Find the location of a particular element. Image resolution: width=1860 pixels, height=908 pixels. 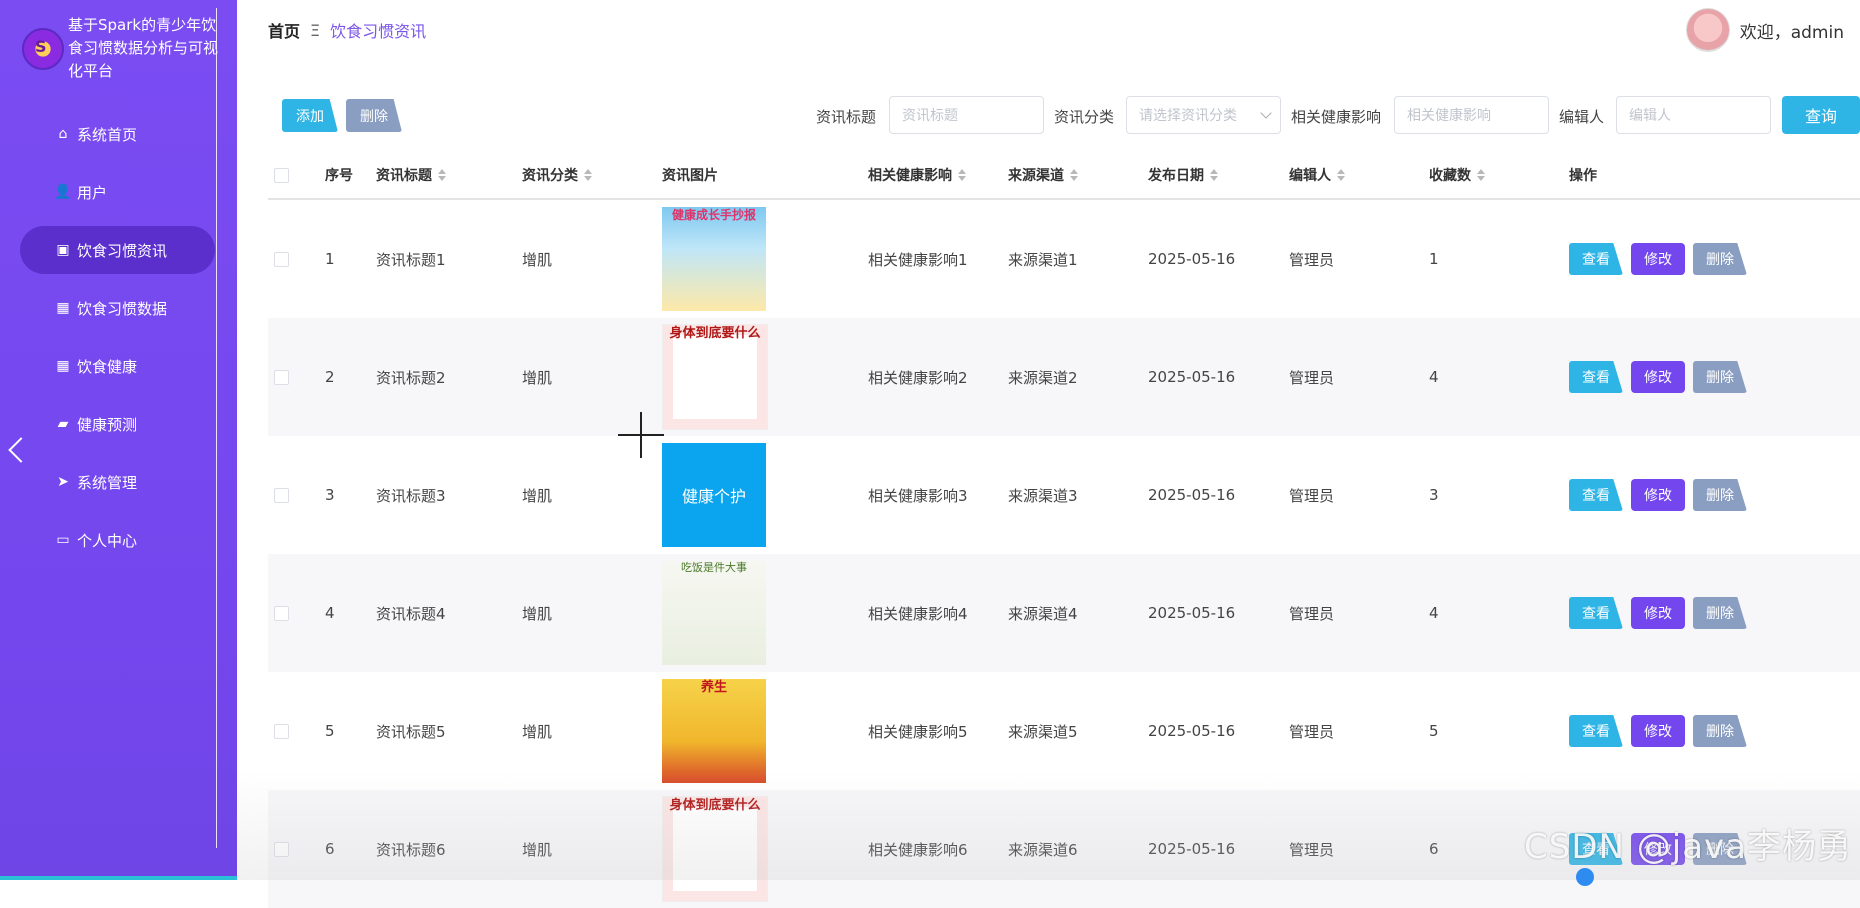

sidebar-item-label: 系统管理 is located at coordinates (107, 482).